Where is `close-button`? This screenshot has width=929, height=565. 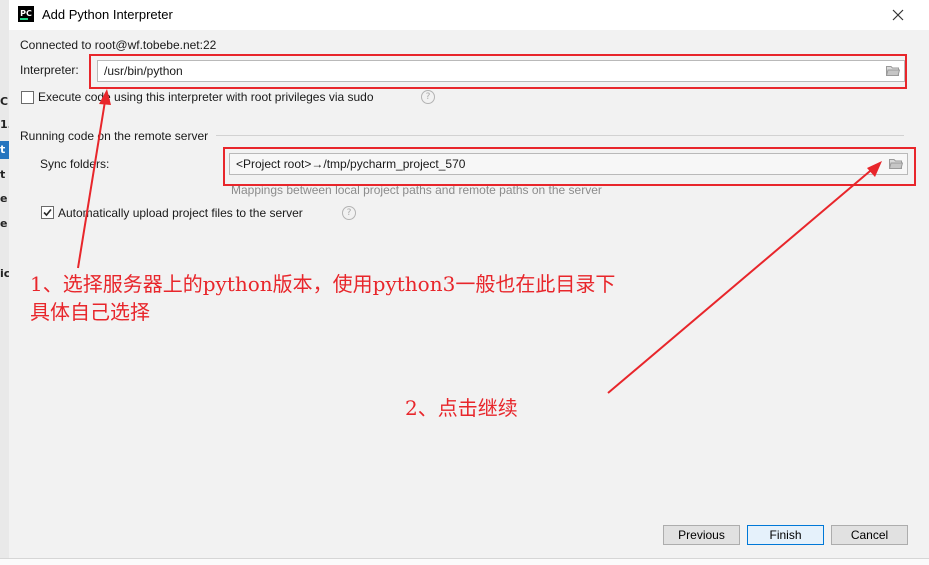
close-button is located at coordinates (898, 15).